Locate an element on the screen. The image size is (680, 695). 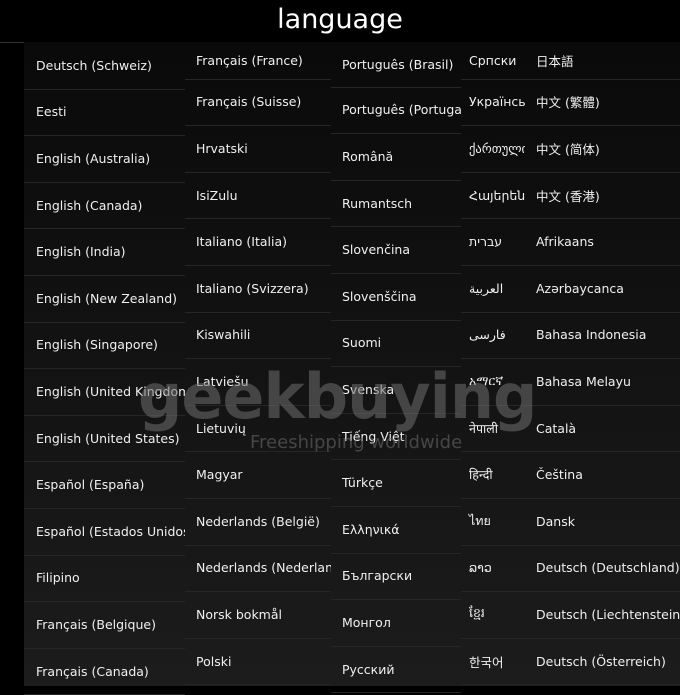
language-option-label: English (United States) is located at coordinates (108, 438).